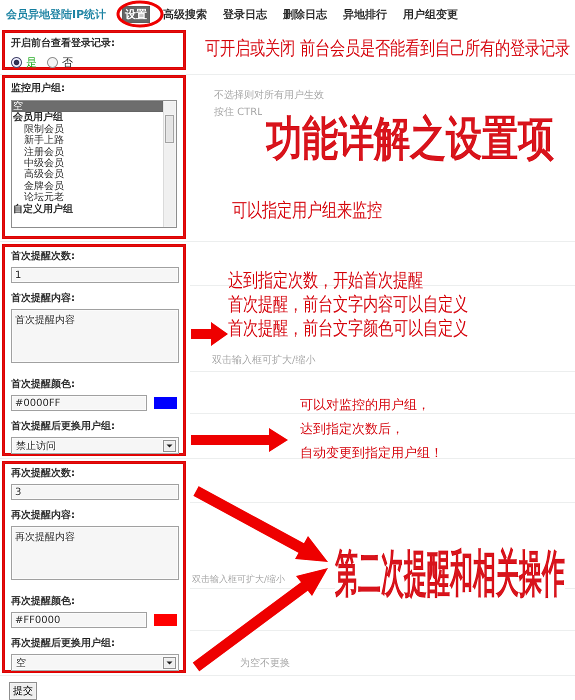  What do you see at coordinates (63, 644) in the screenshot?
I see `field-label: 再次提醒后更换用户组:` at bounding box center [63, 644].